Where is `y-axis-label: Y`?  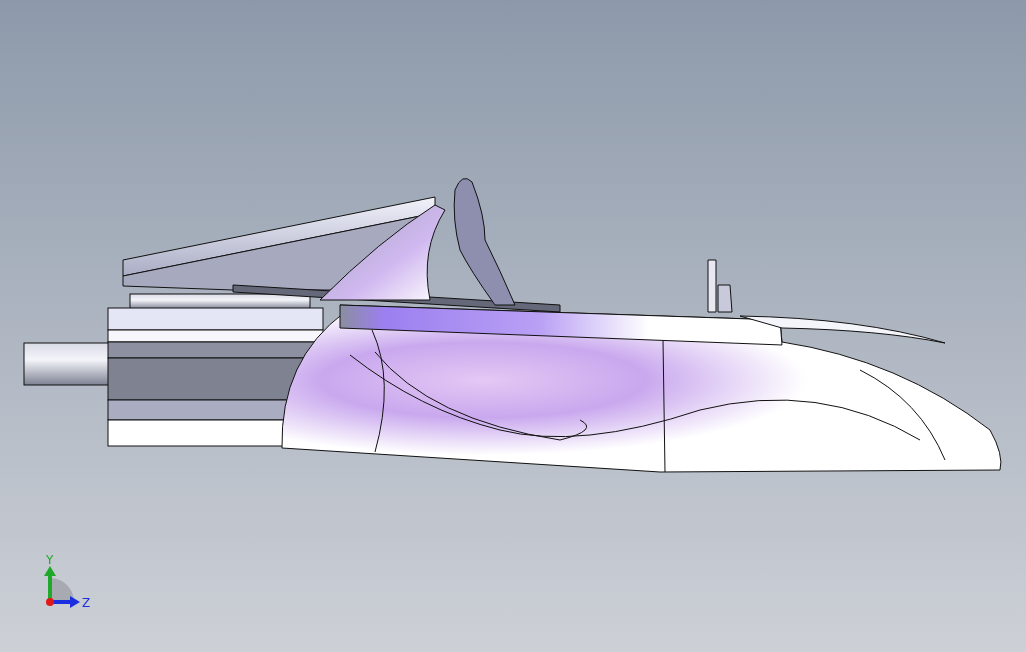 y-axis-label: Y is located at coordinates (50, 560).